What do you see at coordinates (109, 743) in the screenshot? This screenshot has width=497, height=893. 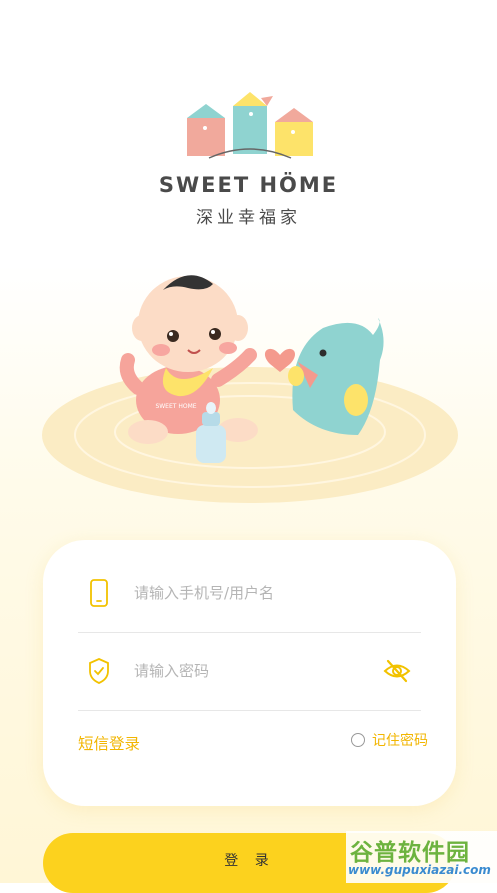 I see `sms-login-link: 短信登录` at bounding box center [109, 743].